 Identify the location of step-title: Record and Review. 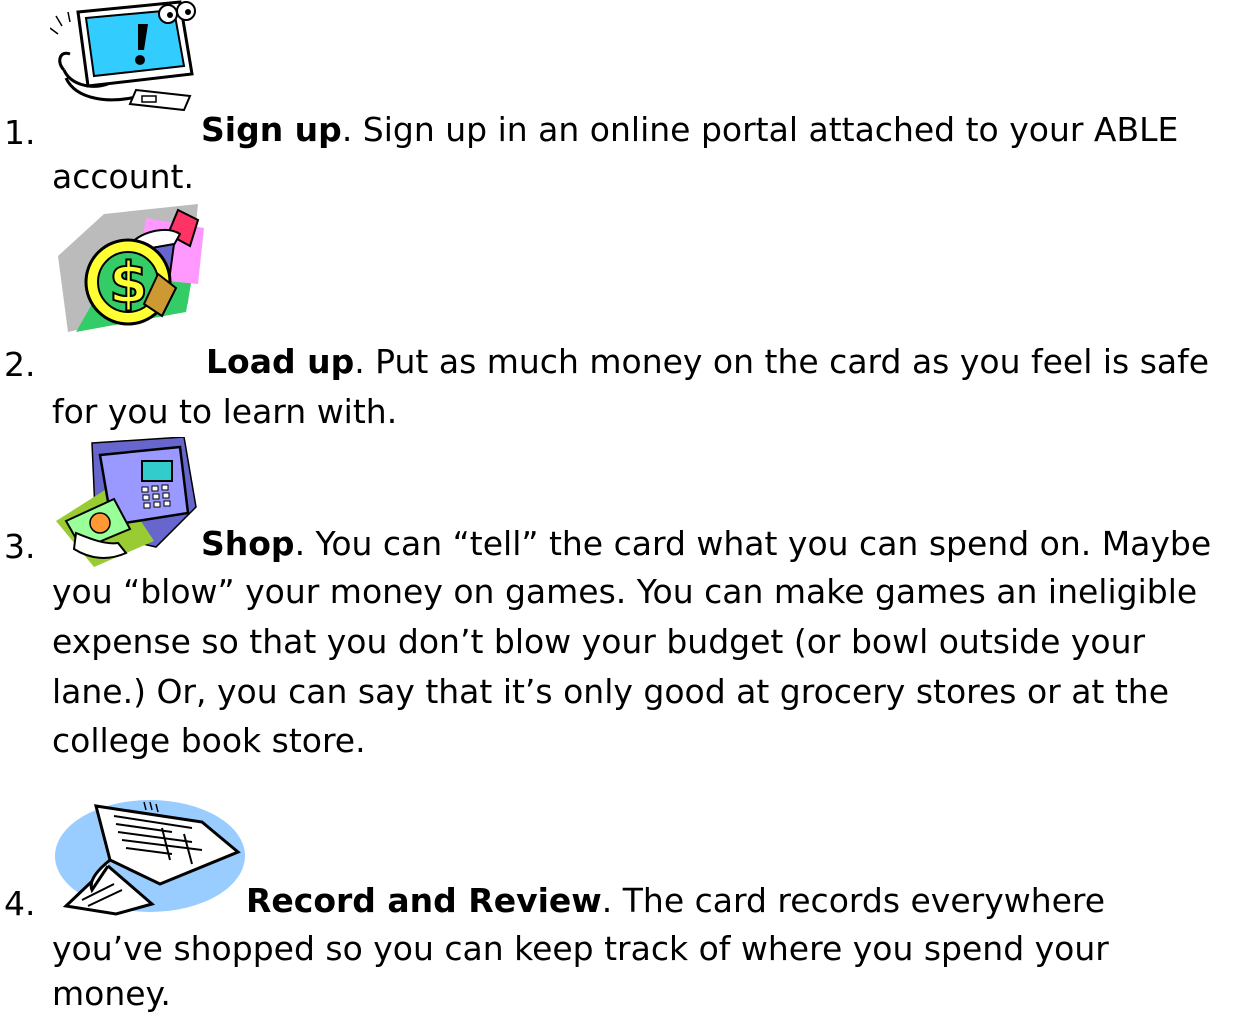
(424, 900).